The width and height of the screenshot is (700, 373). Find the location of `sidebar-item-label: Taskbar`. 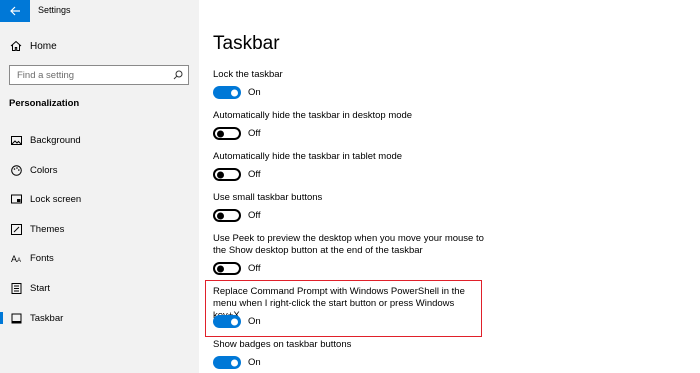

sidebar-item-label: Taskbar is located at coordinates (47, 318).